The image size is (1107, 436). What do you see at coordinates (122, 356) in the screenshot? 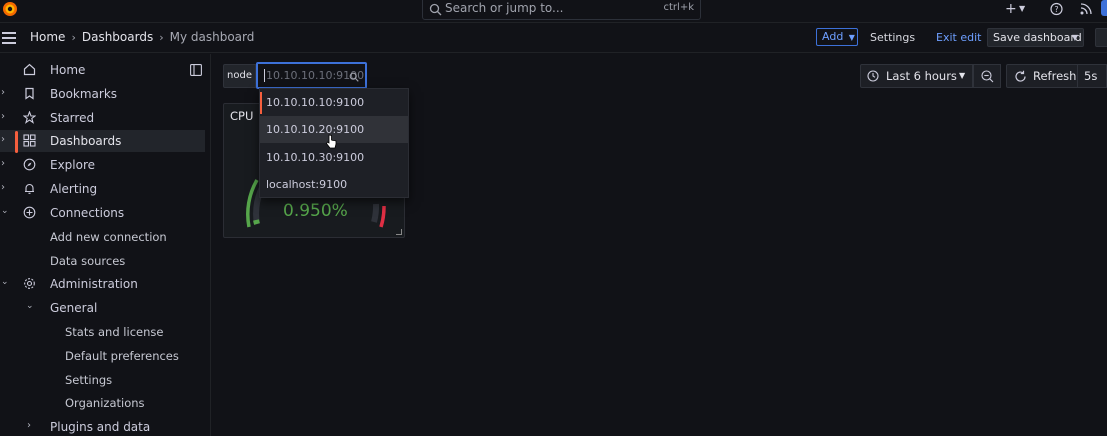
I see `sidebar-item-default-preferences: Default preferences` at bounding box center [122, 356].